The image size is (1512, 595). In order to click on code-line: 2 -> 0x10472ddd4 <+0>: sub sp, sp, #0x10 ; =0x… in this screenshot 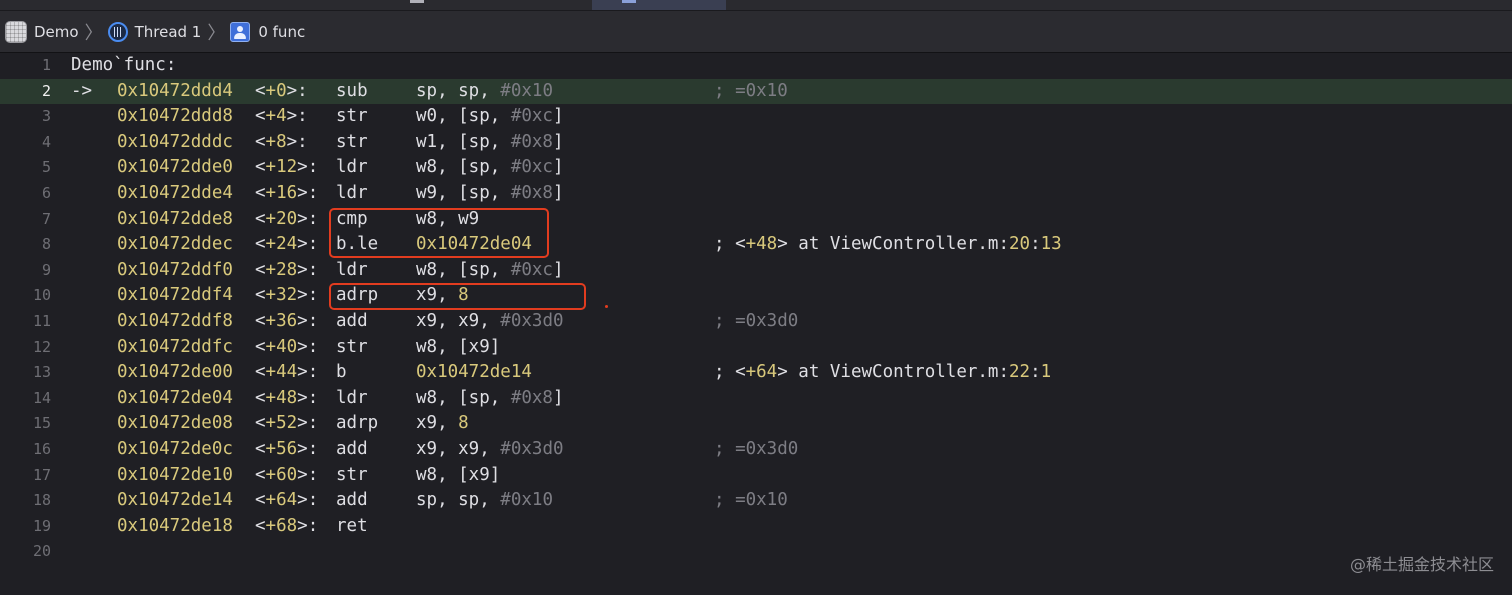, I will do `click(756, 91)`.